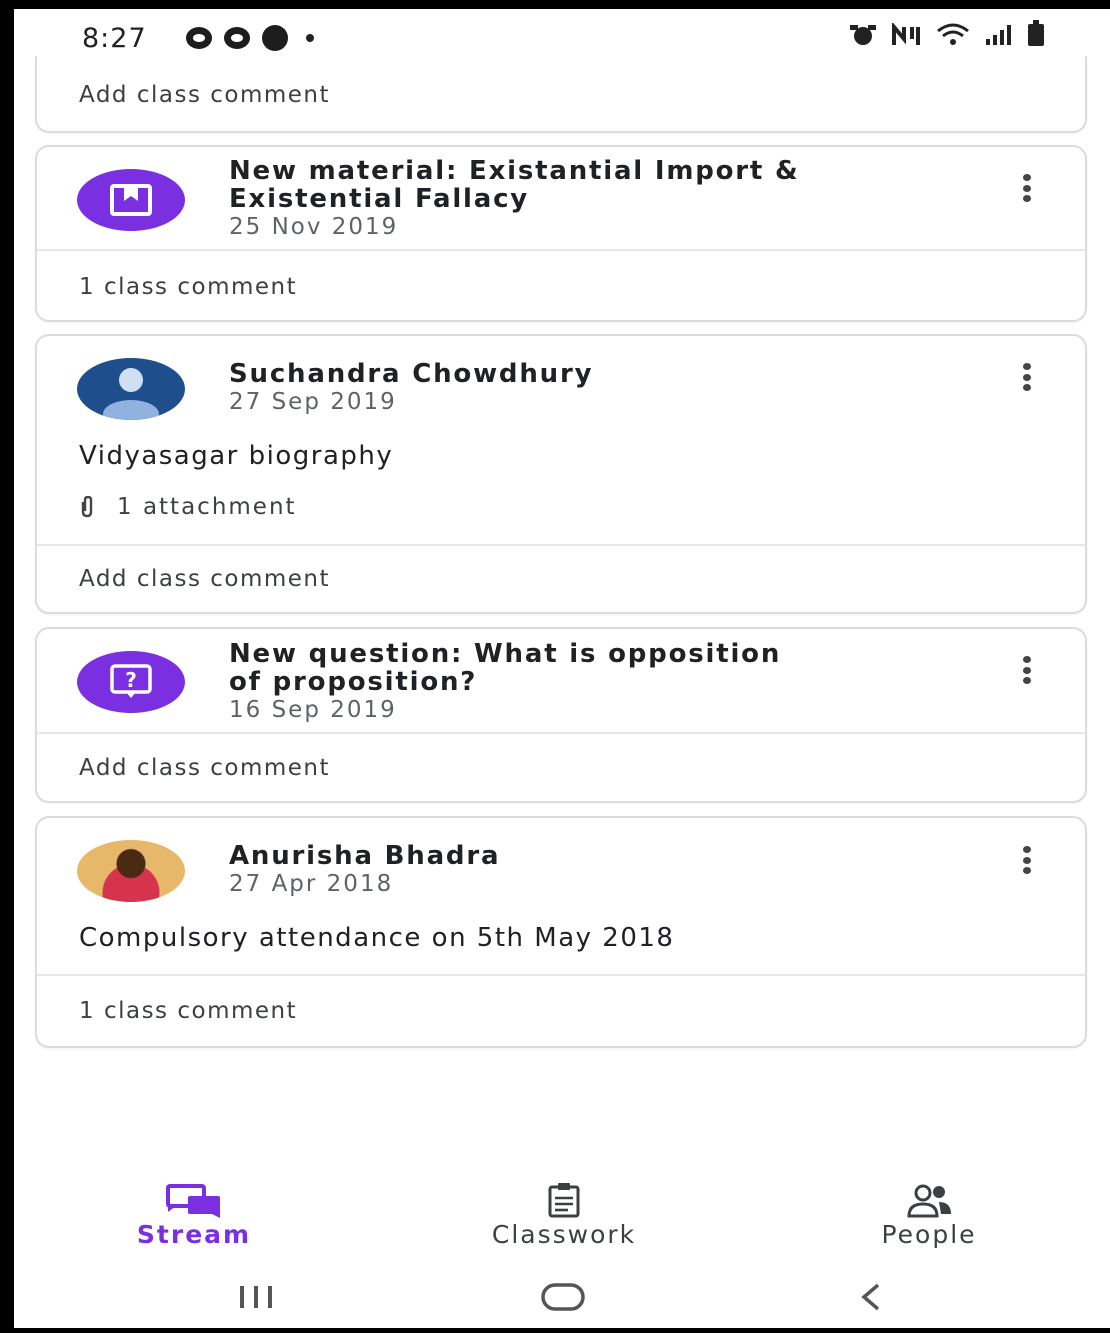 The height and width of the screenshot is (1333, 1110). What do you see at coordinates (871, 1297) in the screenshot?
I see `back-icon` at bounding box center [871, 1297].